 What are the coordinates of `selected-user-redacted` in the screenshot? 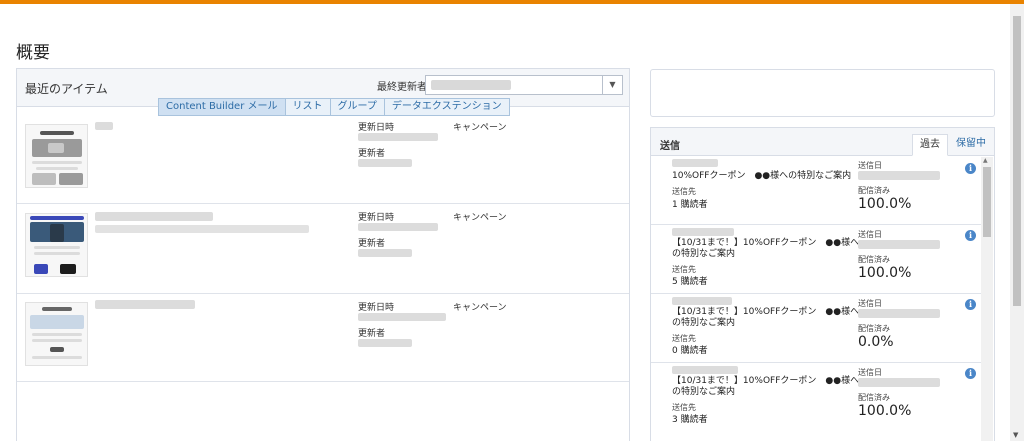 It's located at (471, 85).